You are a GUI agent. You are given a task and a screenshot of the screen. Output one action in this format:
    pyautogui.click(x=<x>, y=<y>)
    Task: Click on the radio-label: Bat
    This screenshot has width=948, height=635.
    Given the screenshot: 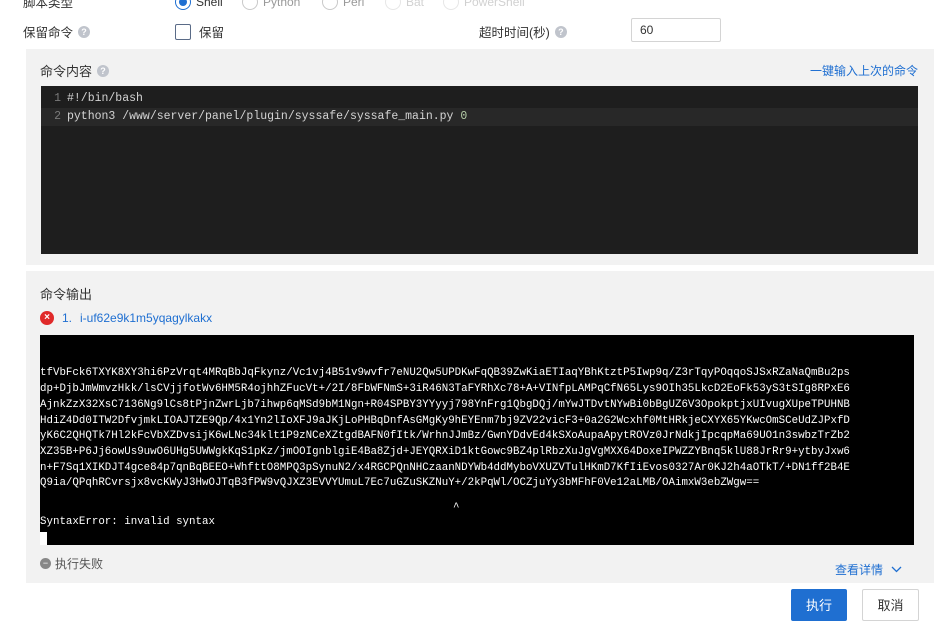 What is the action you would take?
    pyautogui.click(x=415, y=4)
    